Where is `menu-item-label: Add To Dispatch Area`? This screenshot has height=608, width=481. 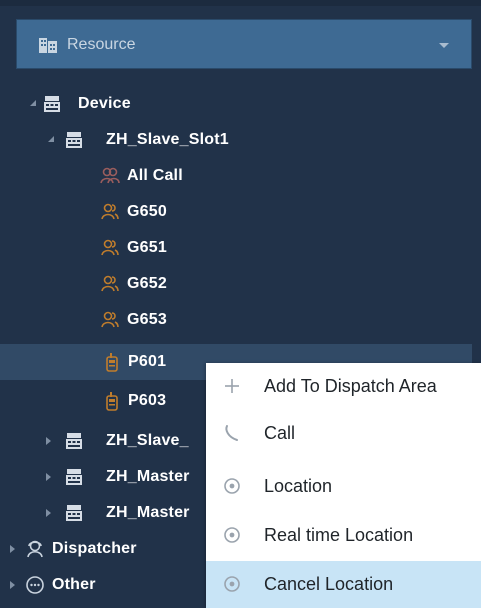 menu-item-label: Add To Dispatch Area is located at coordinates (350, 386).